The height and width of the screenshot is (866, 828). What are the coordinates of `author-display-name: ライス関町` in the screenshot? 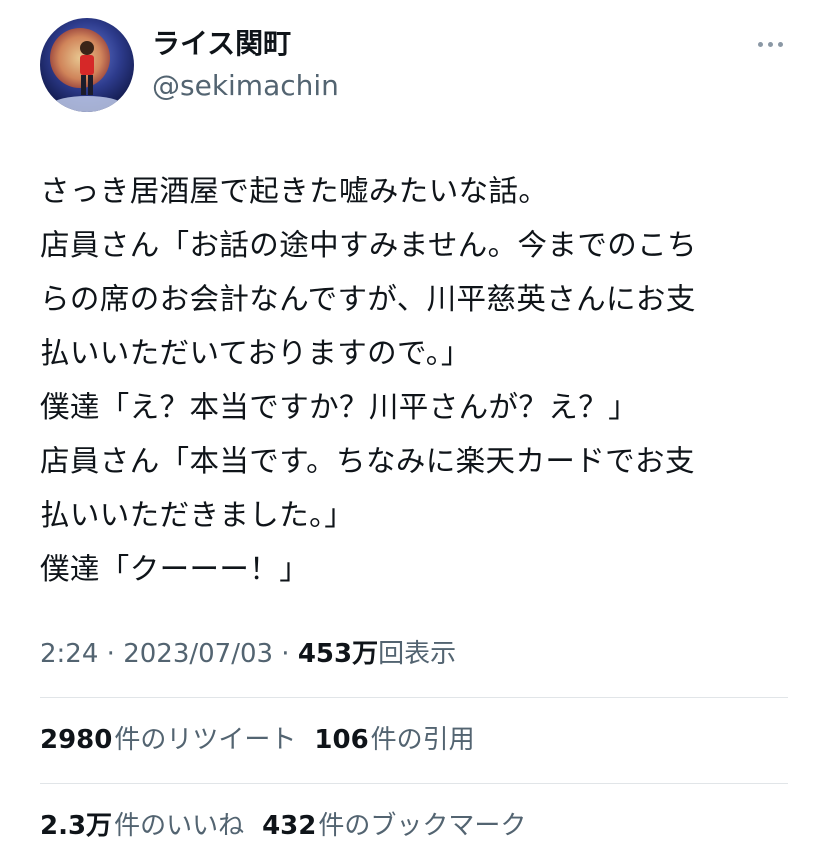 It's located at (221, 44).